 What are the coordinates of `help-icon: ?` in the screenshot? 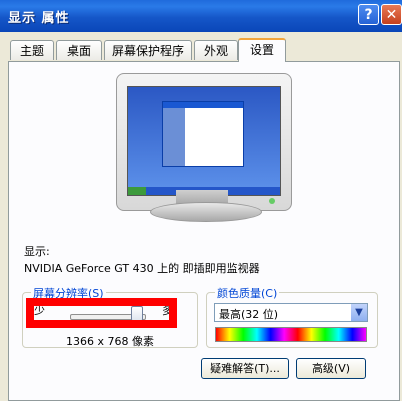 It's located at (368, 15).